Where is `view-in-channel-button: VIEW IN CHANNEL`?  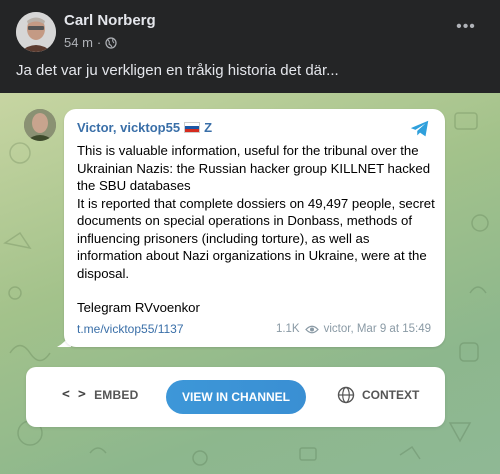 view-in-channel-button: VIEW IN CHANNEL is located at coordinates (236, 397).